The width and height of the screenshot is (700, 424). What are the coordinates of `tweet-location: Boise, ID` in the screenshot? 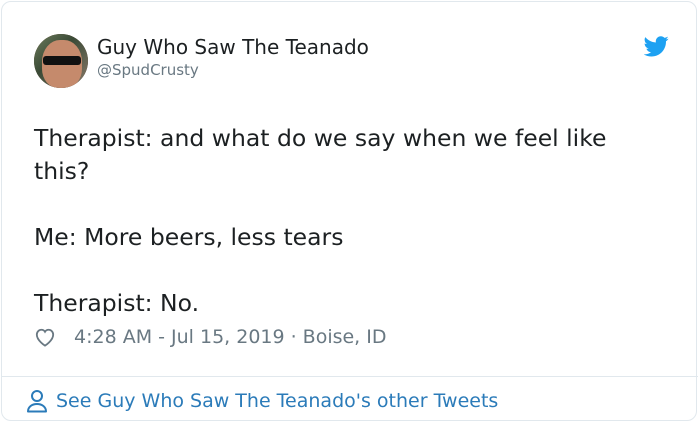 It's located at (345, 337).